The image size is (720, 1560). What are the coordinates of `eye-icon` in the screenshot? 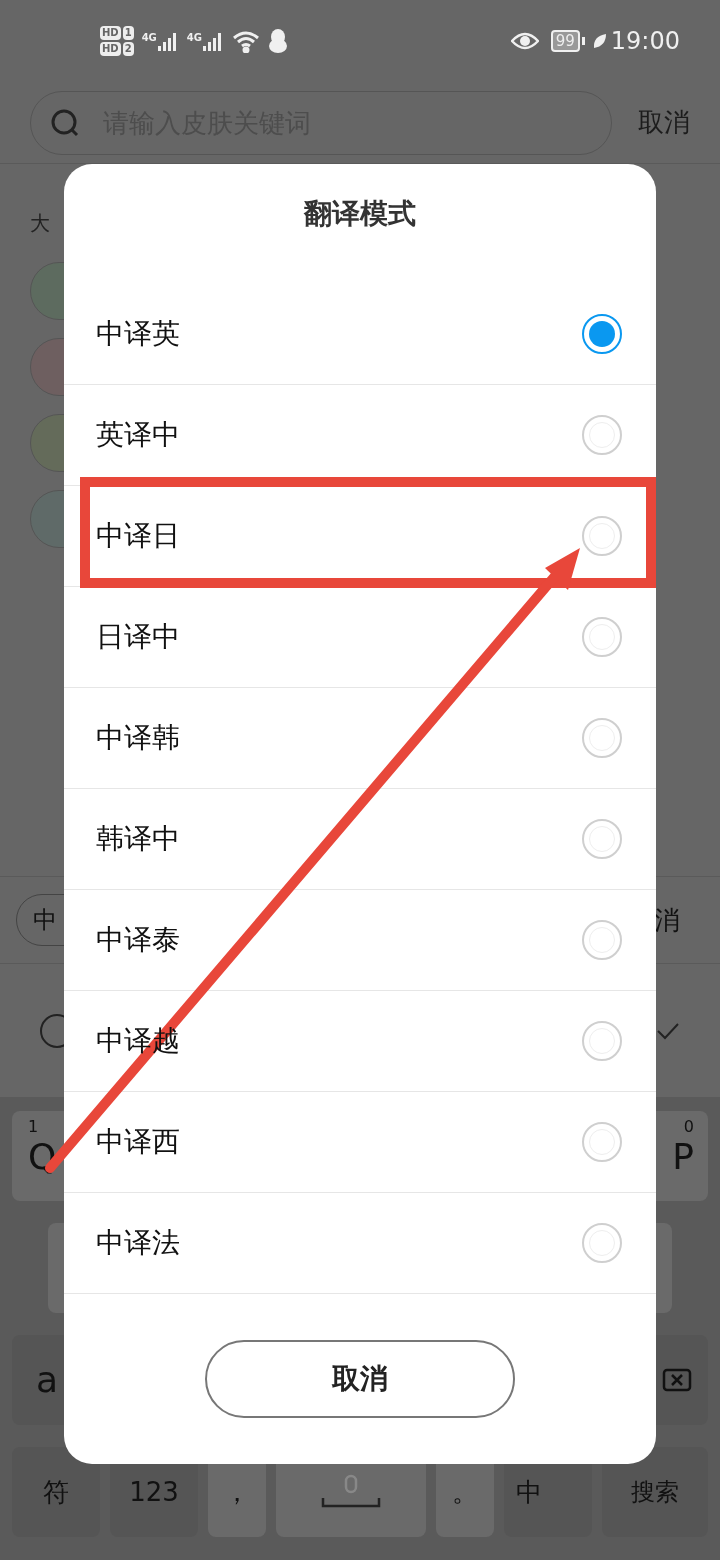 It's located at (524, 41).